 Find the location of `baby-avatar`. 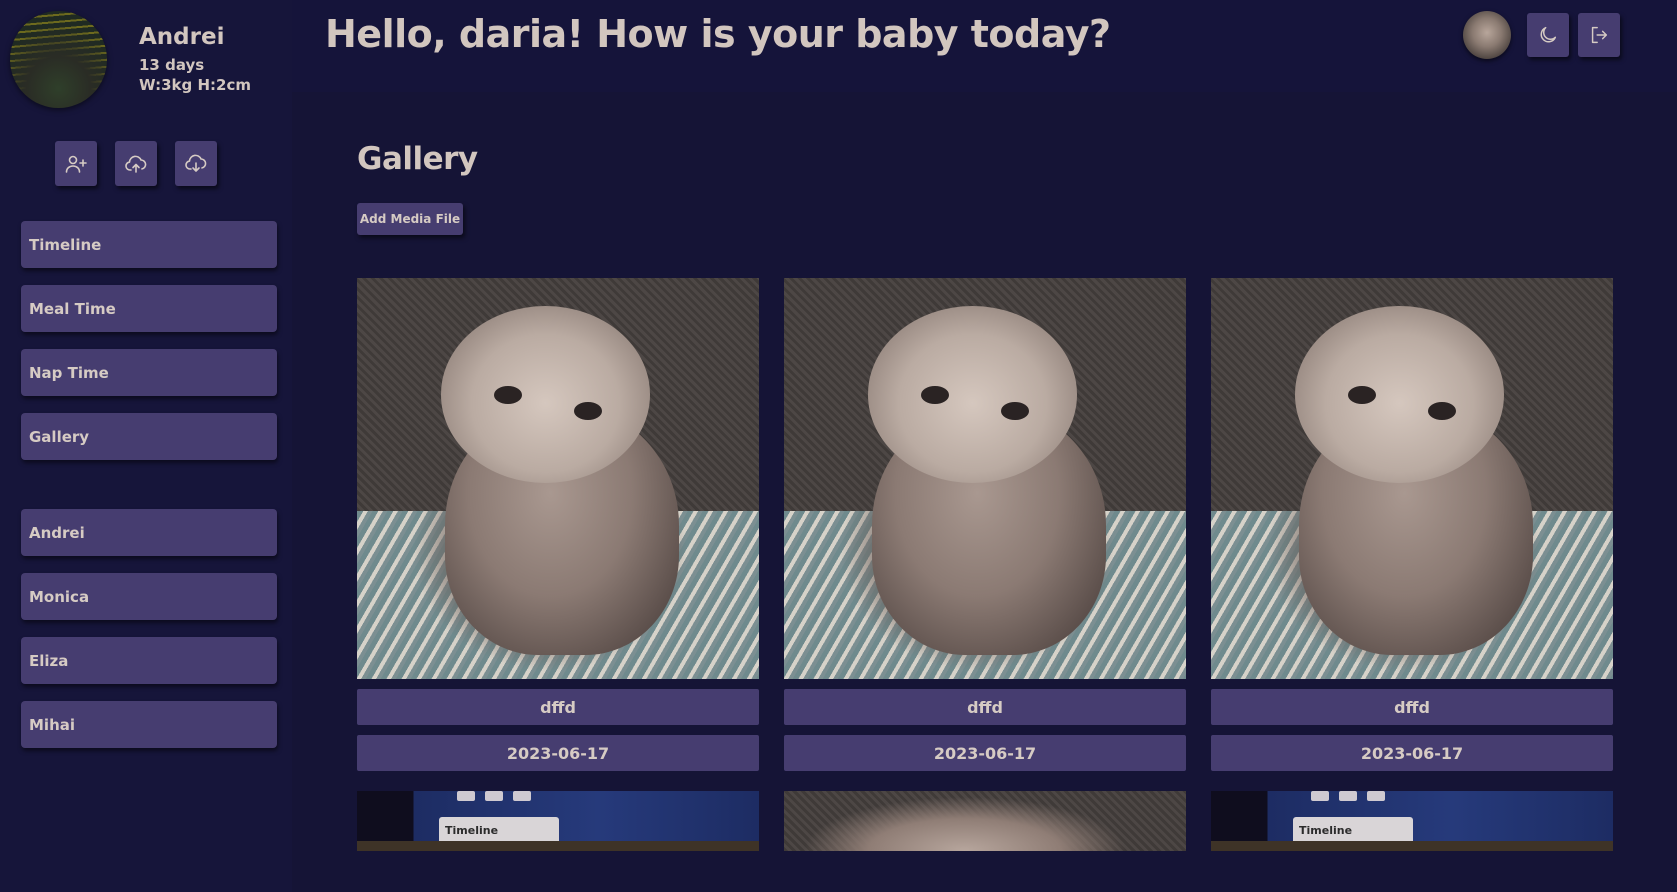

baby-avatar is located at coordinates (58, 59).